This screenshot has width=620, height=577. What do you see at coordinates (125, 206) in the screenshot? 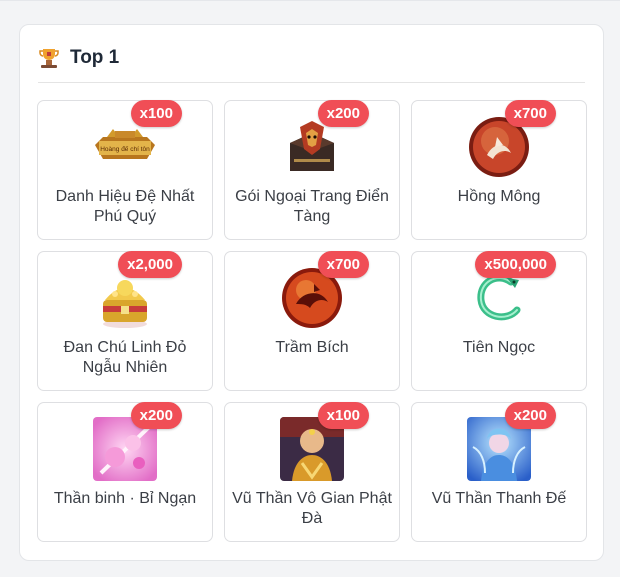
I see `item-name: Danh Hiệu Đệ Nhất Phú Quý` at bounding box center [125, 206].